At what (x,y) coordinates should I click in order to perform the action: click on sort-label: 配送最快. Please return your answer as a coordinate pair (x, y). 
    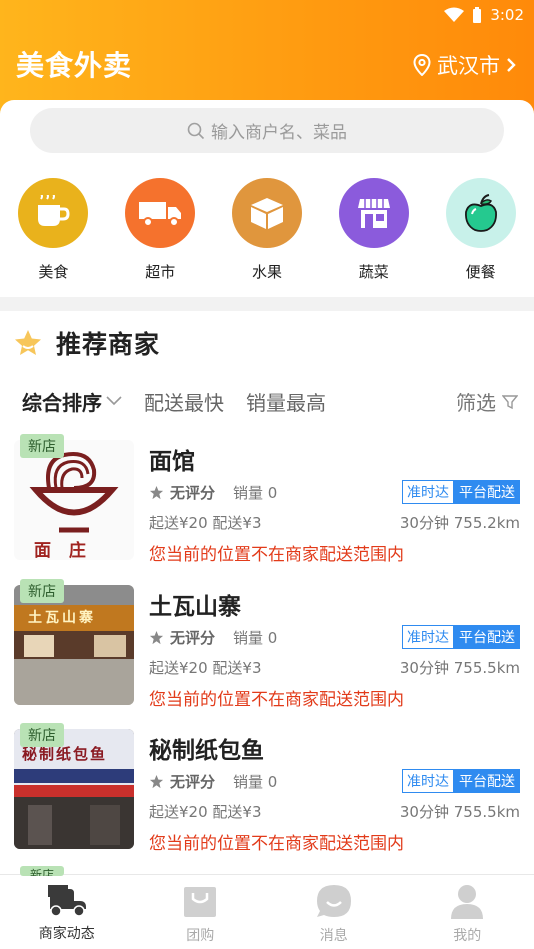
    Looking at the image, I should click on (184, 402).